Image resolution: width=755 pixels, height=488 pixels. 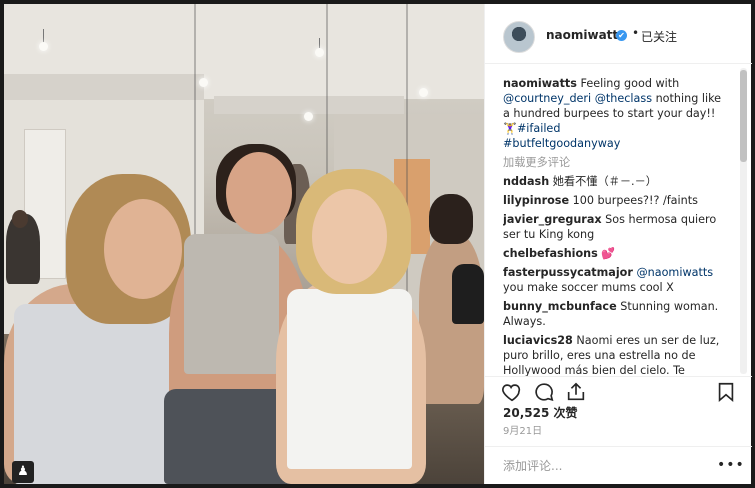 What do you see at coordinates (540, 83) in the screenshot?
I see `caption-username: naomiwatts` at bounding box center [540, 83].